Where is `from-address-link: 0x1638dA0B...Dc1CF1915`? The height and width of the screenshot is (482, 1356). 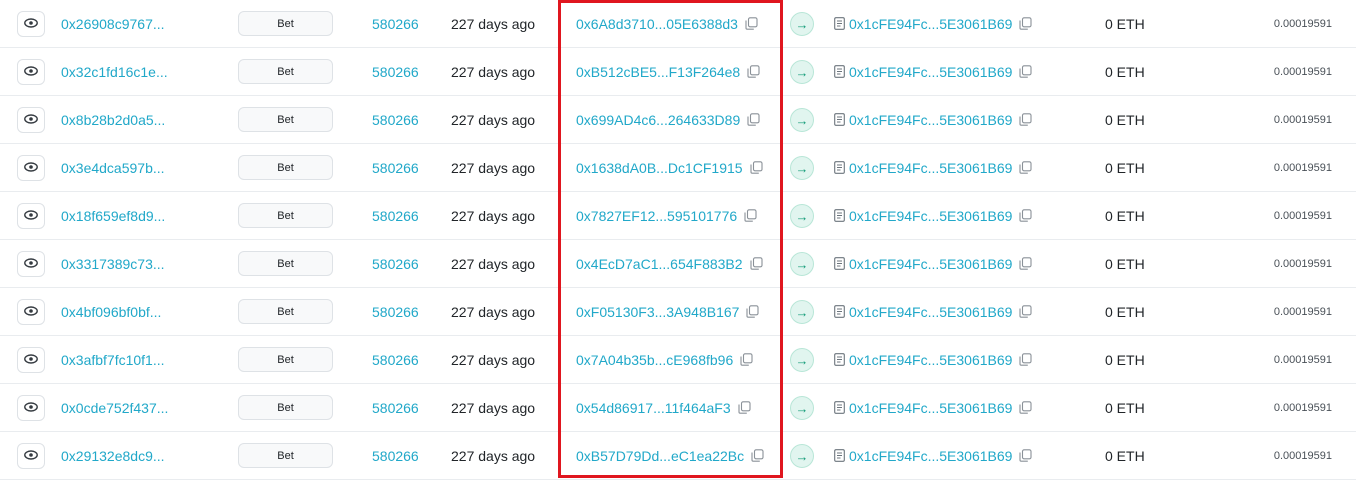 from-address-link: 0x1638dA0B...Dc1CF1915 is located at coordinates (659, 168).